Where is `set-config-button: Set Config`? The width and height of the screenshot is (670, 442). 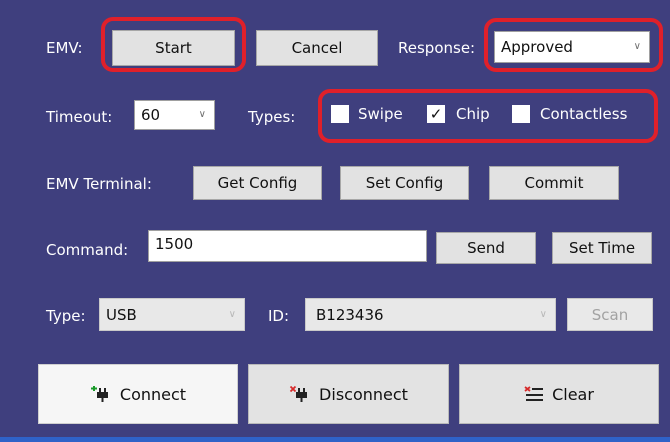 set-config-button: Set Config is located at coordinates (404, 183).